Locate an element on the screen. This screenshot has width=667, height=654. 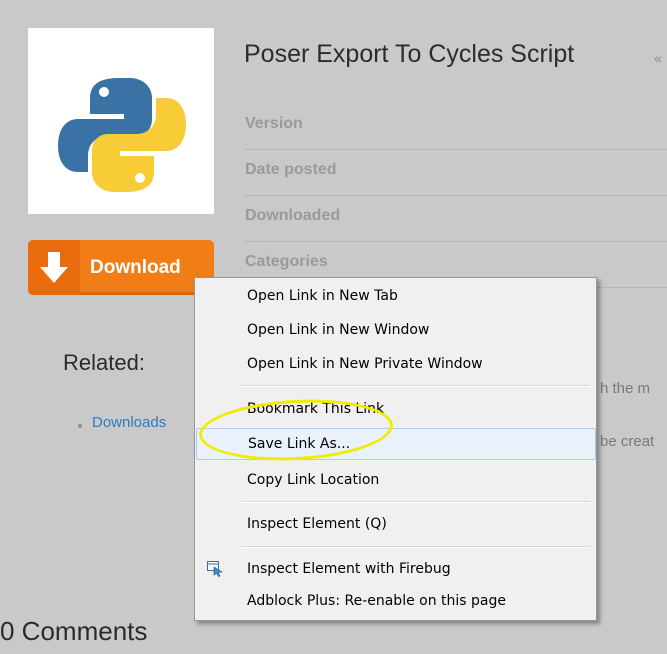
menu-item-label: Adblock Plus: Re-enable on this page is located at coordinates (376, 601).